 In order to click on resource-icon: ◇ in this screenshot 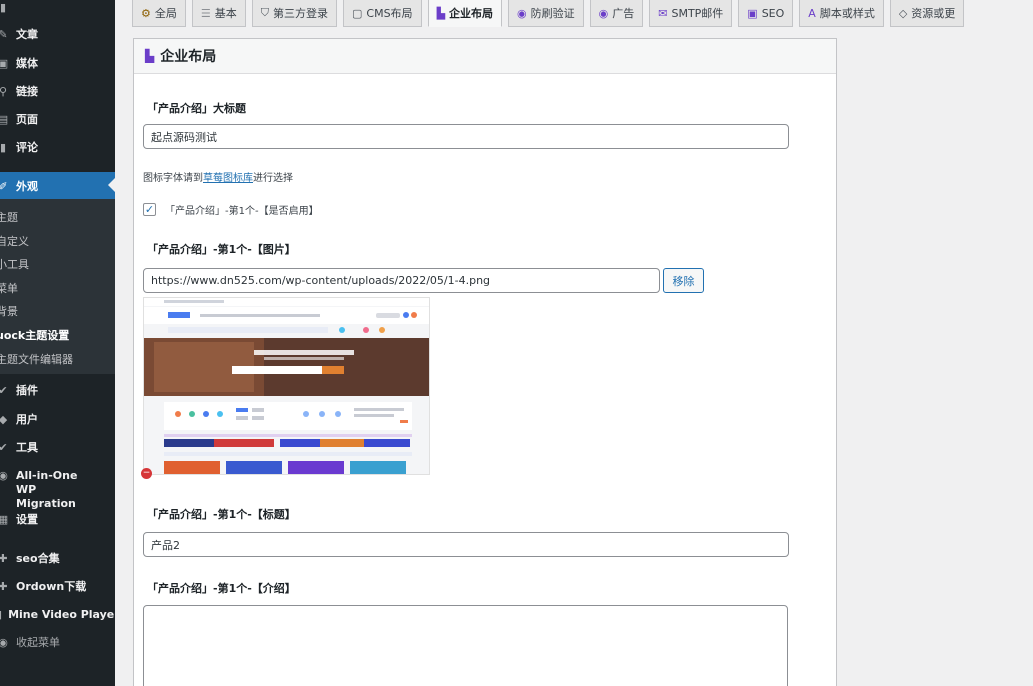, I will do `click(903, 13)`.